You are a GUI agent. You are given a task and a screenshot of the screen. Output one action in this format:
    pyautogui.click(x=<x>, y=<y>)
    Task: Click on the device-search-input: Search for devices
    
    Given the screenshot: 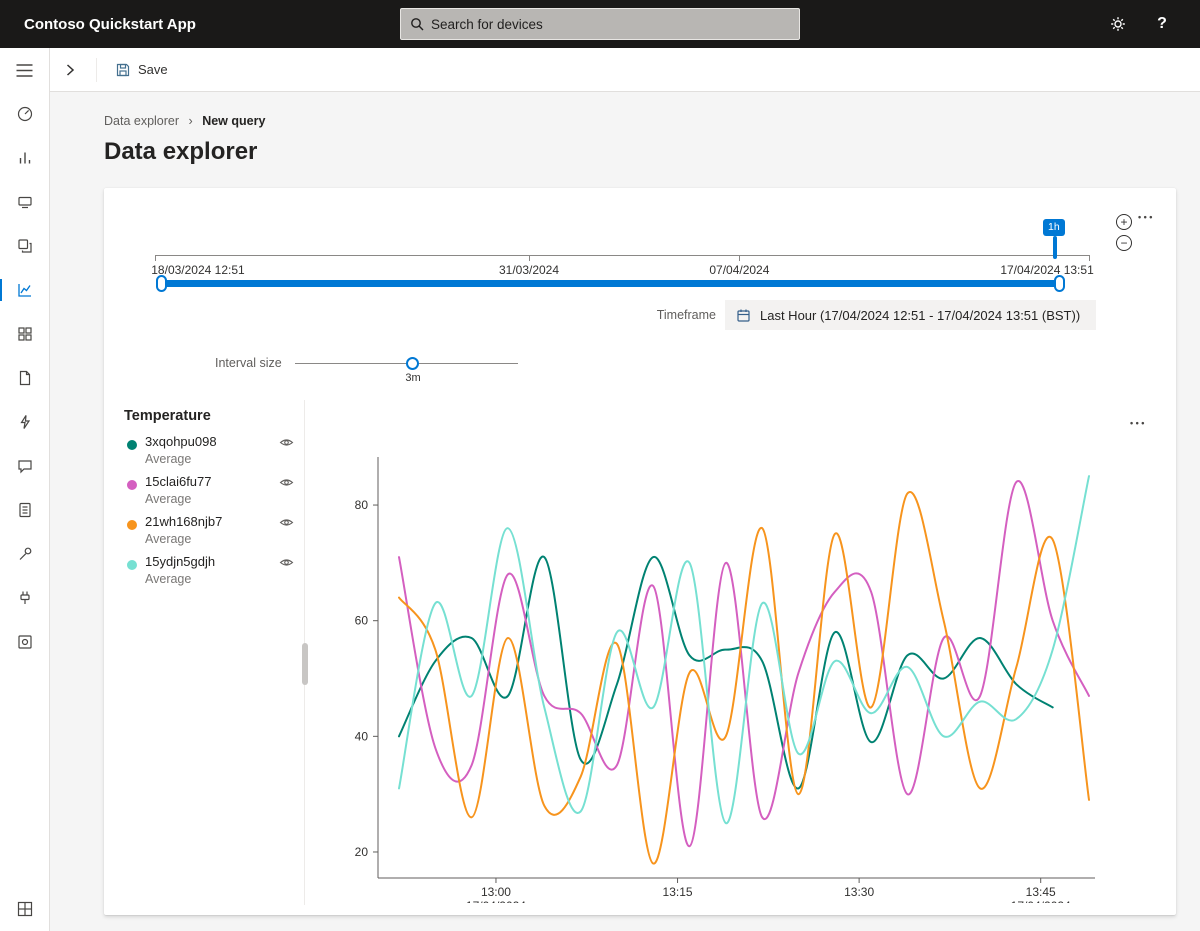 What is the action you would take?
    pyautogui.click(x=600, y=24)
    